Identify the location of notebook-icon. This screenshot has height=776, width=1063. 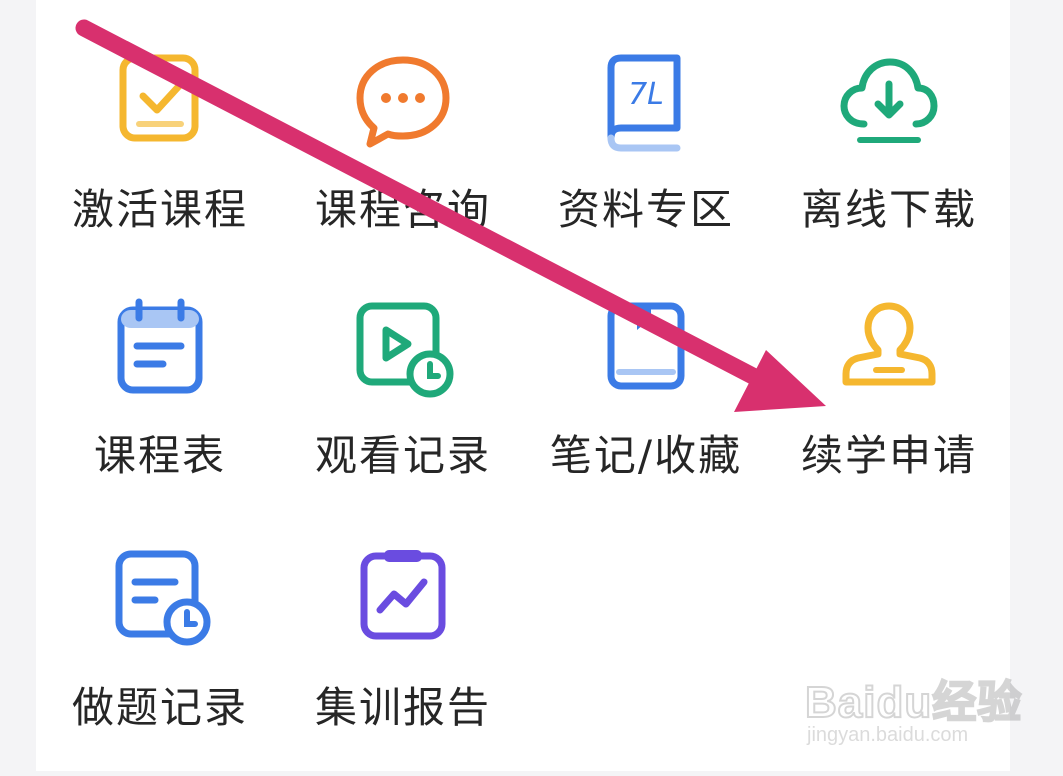
(646, 351).